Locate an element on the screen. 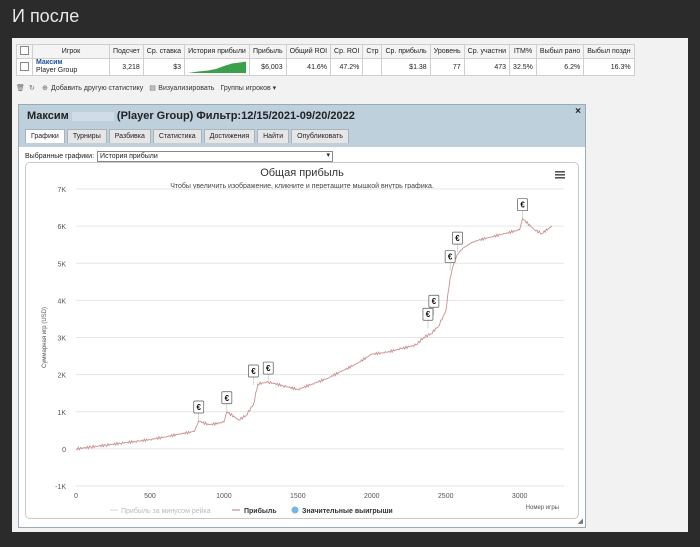 This screenshot has height=547, width=700. player-name-link: Максим is located at coordinates (71, 63).